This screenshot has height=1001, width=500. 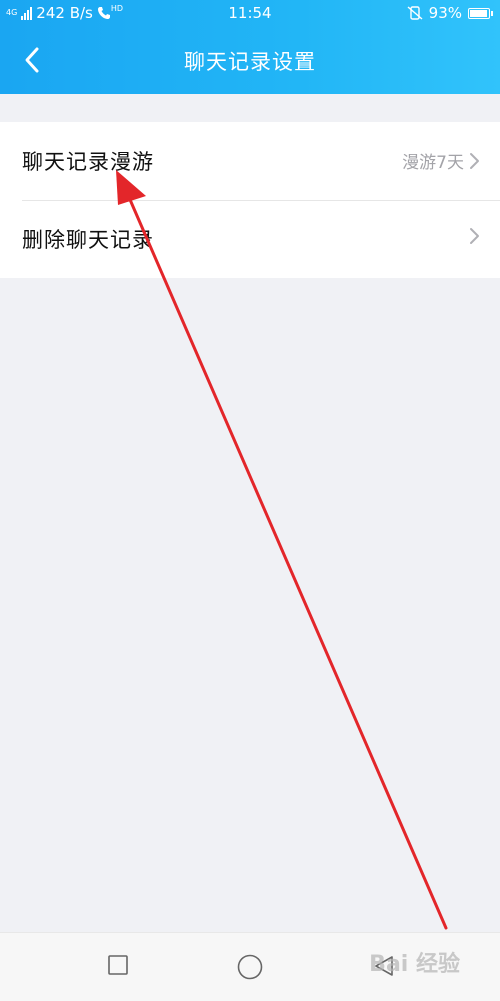 I want to click on recent-apps-button, so click(x=118, y=967).